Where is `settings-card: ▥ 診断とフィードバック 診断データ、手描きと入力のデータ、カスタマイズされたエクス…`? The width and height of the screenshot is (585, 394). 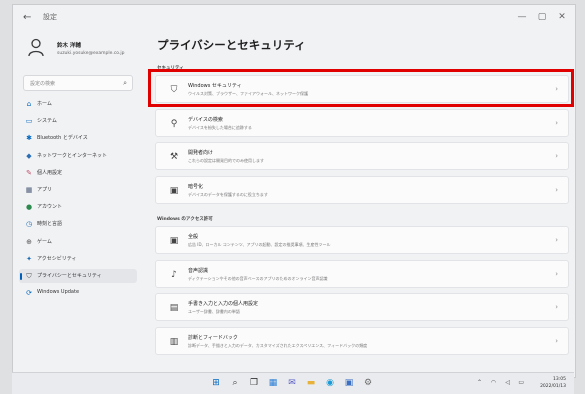
settings-card: ▥ 診断とフィードバック 診断データ、手描きと入力のデータ、カスタマイズされたエクス… is located at coordinates (362, 340).